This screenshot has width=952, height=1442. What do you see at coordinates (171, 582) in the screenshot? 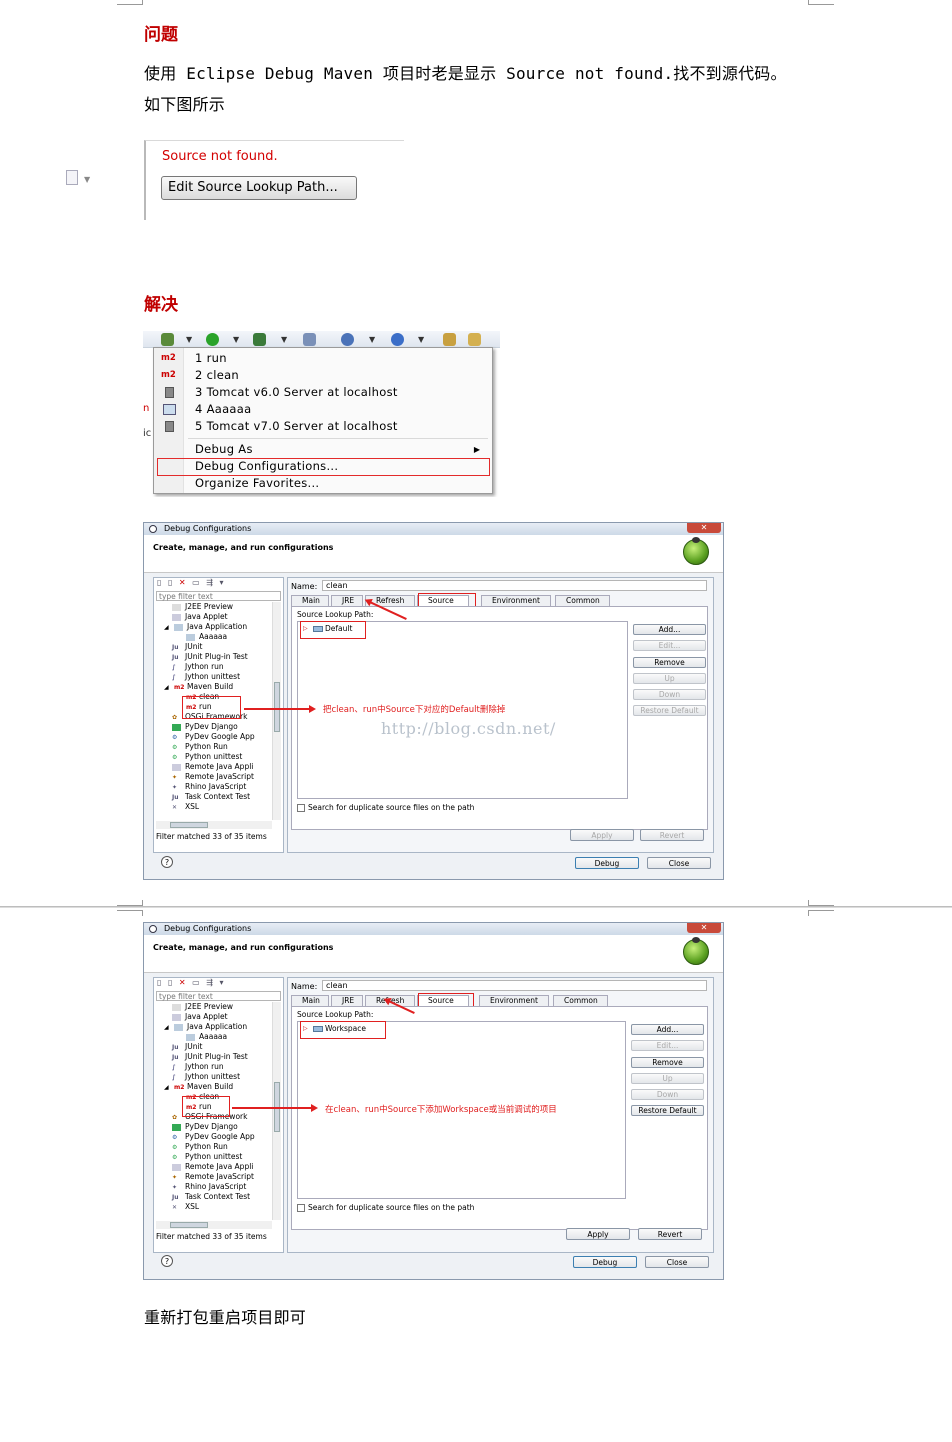
I see `duplicate-icon: ▯` at bounding box center [171, 582].